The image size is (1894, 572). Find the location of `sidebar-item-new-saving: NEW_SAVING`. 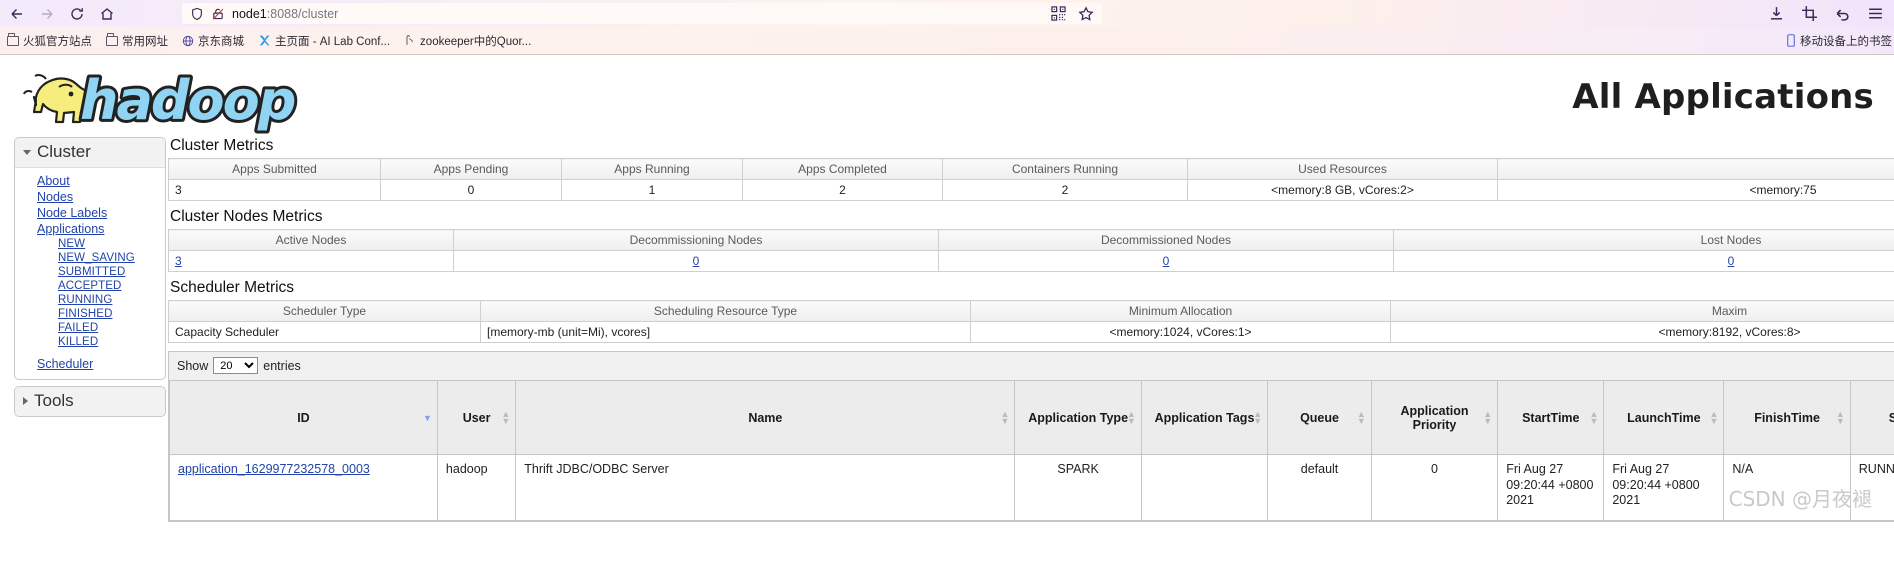

sidebar-item-new-saving: NEW_SAVING is located at coordinates (90, 258).